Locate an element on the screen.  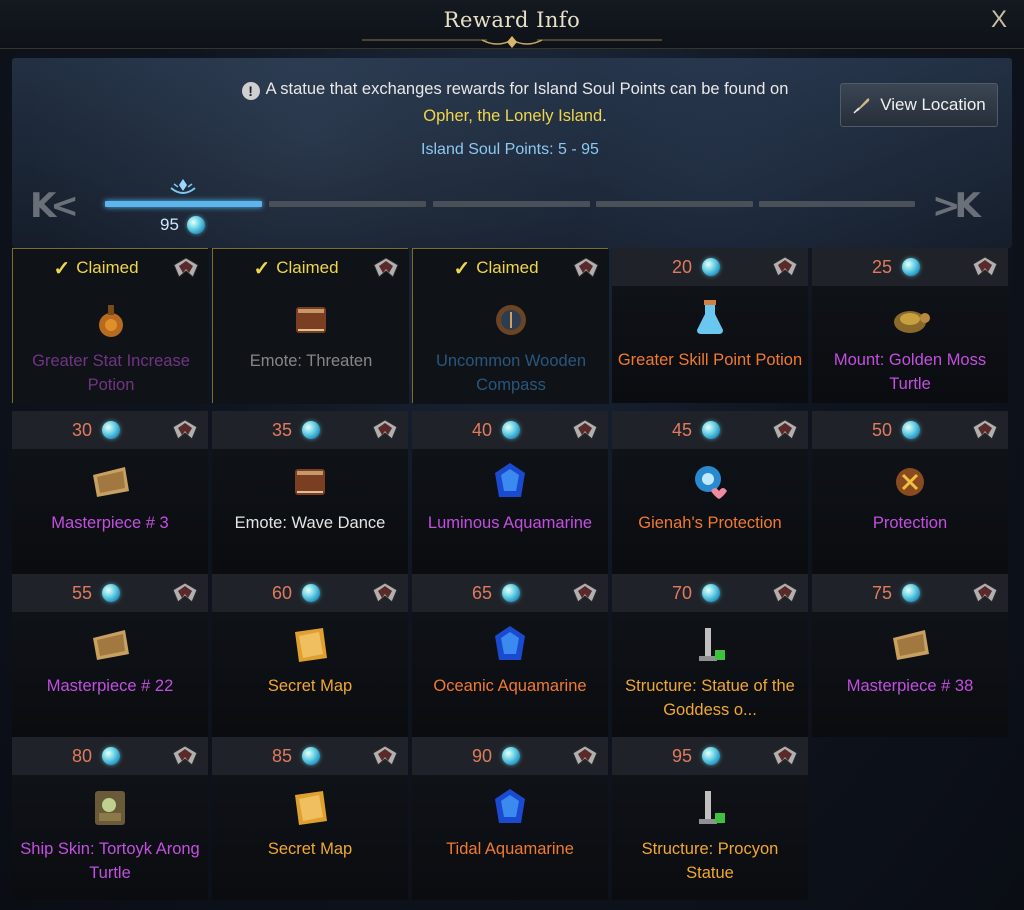
reward-card: 35 Emote: Wave Dance is located at coordinates (310, 492).